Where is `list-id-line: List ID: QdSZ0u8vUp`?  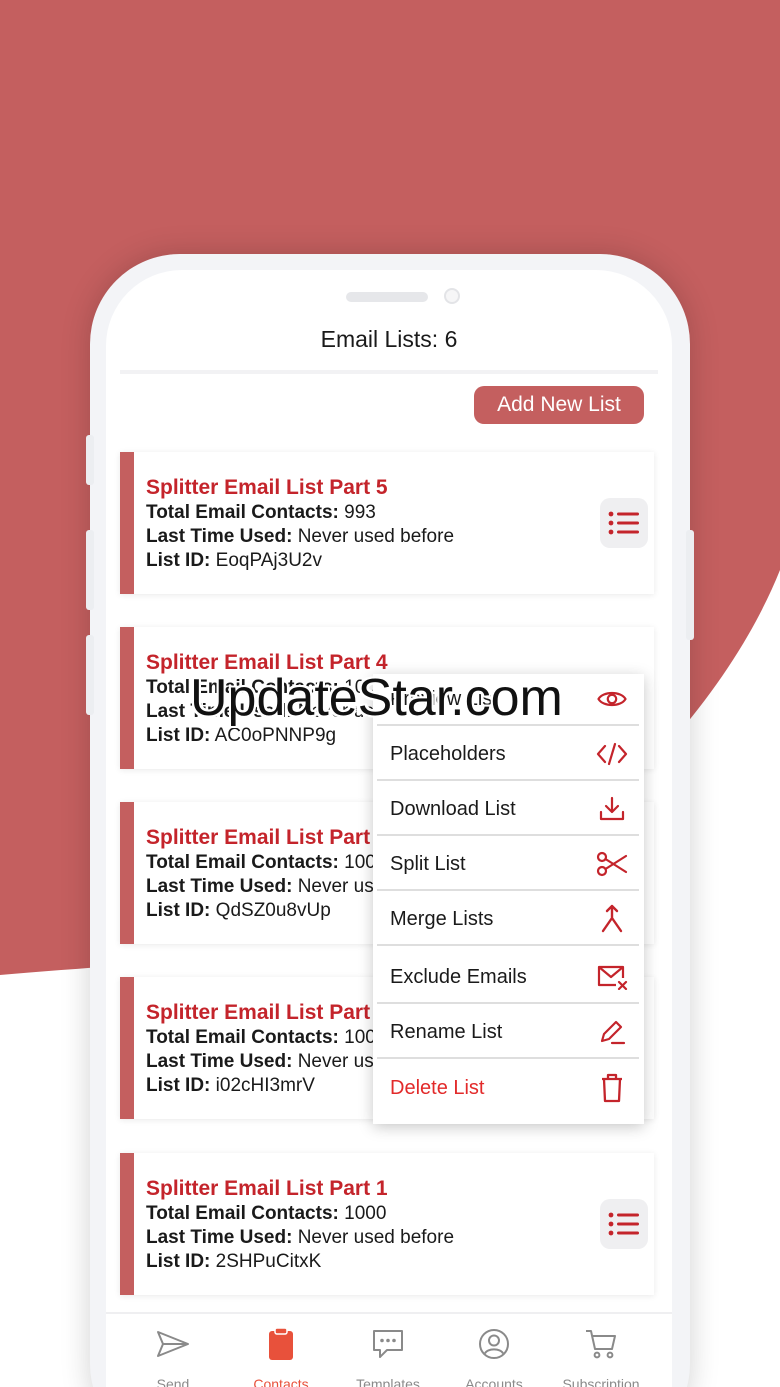 list-id-line: List ID: QdSZ0u8vUp is located at coordinates (238, 910).